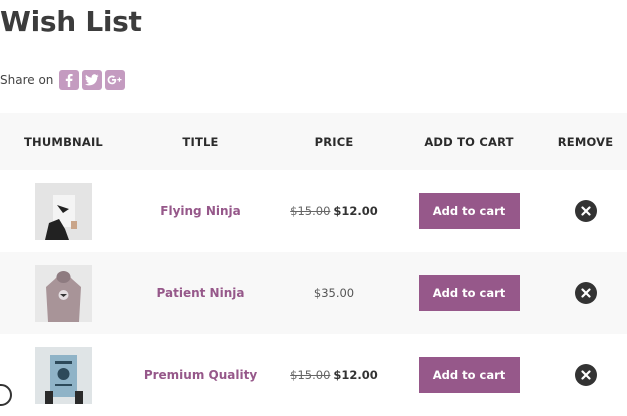  What do you see at coordinates (334, 141) in the screenshot?
I see `header-price: PRICE` at bounding box center [334, 141].